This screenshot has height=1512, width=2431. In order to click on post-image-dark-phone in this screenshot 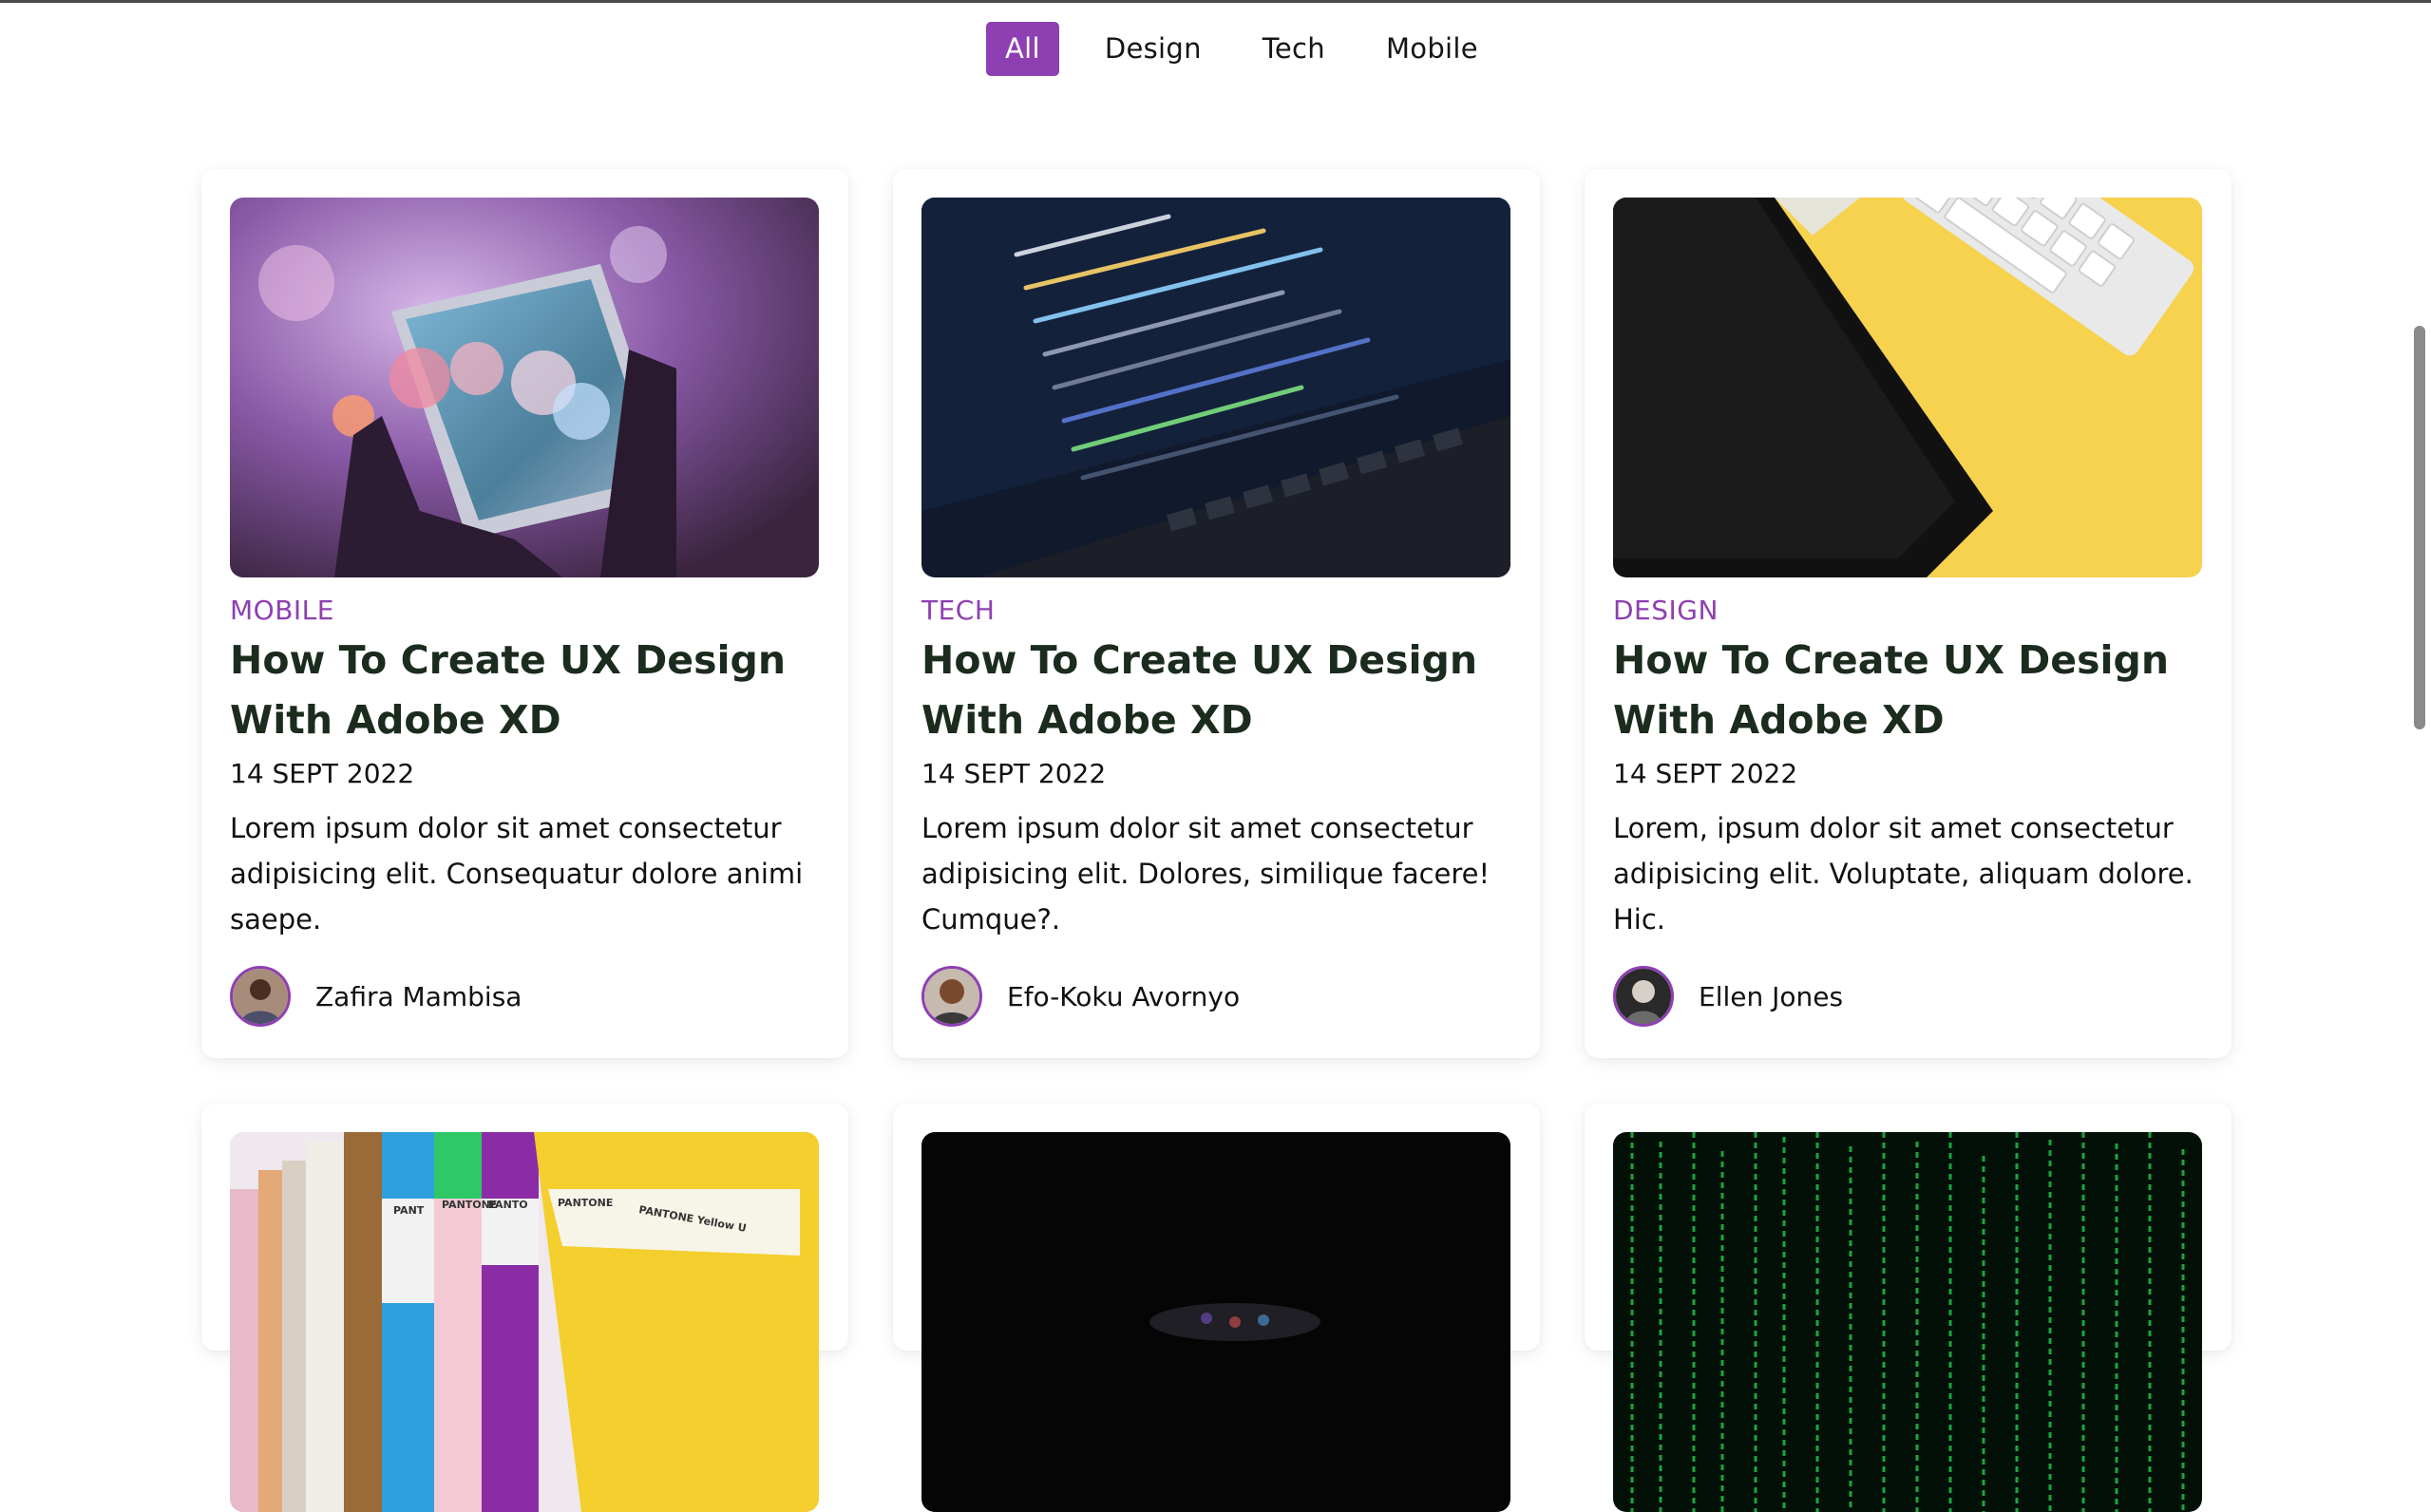, I will do `click(1215, 1322)`.